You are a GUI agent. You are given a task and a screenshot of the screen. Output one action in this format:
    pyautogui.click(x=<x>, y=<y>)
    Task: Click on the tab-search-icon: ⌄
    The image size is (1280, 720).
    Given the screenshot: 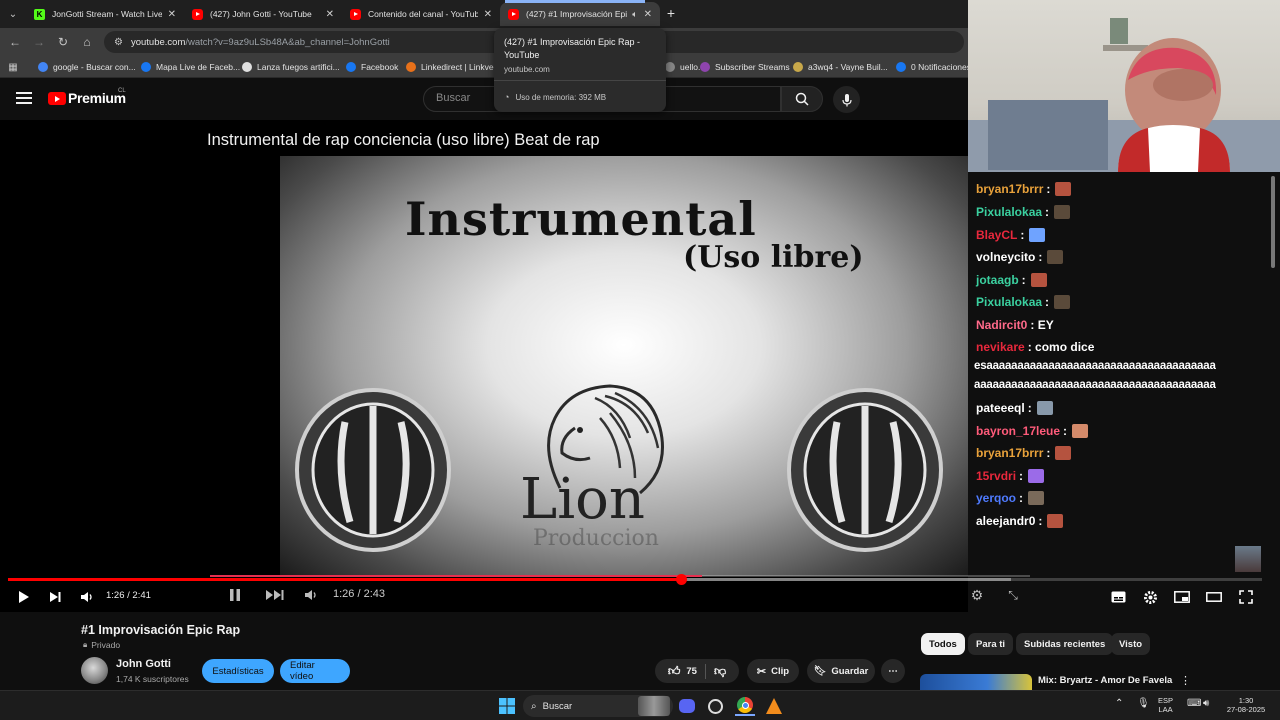 What is the action you would take?
    pyautogui.click(x=13, y=14)
    